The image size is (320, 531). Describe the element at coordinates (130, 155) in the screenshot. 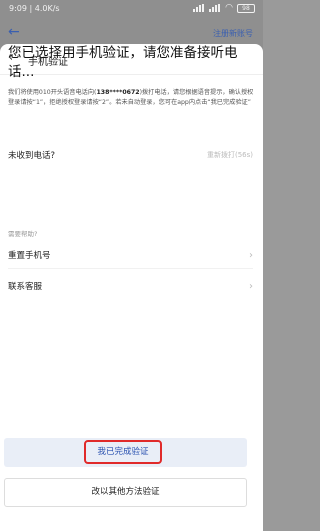

I see `no-call-row: 未收到电话? 重新拨打(56s)` at that location.